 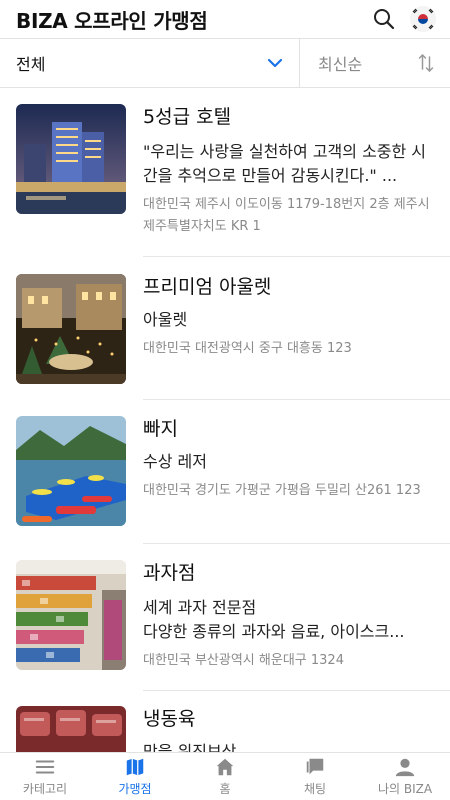 I want to click on store-item-water-leisure: 빠지 수상 레저 대한민국 경기도 가평군 가평읍 두밀리 산261 123, so click(x=225, y=471).